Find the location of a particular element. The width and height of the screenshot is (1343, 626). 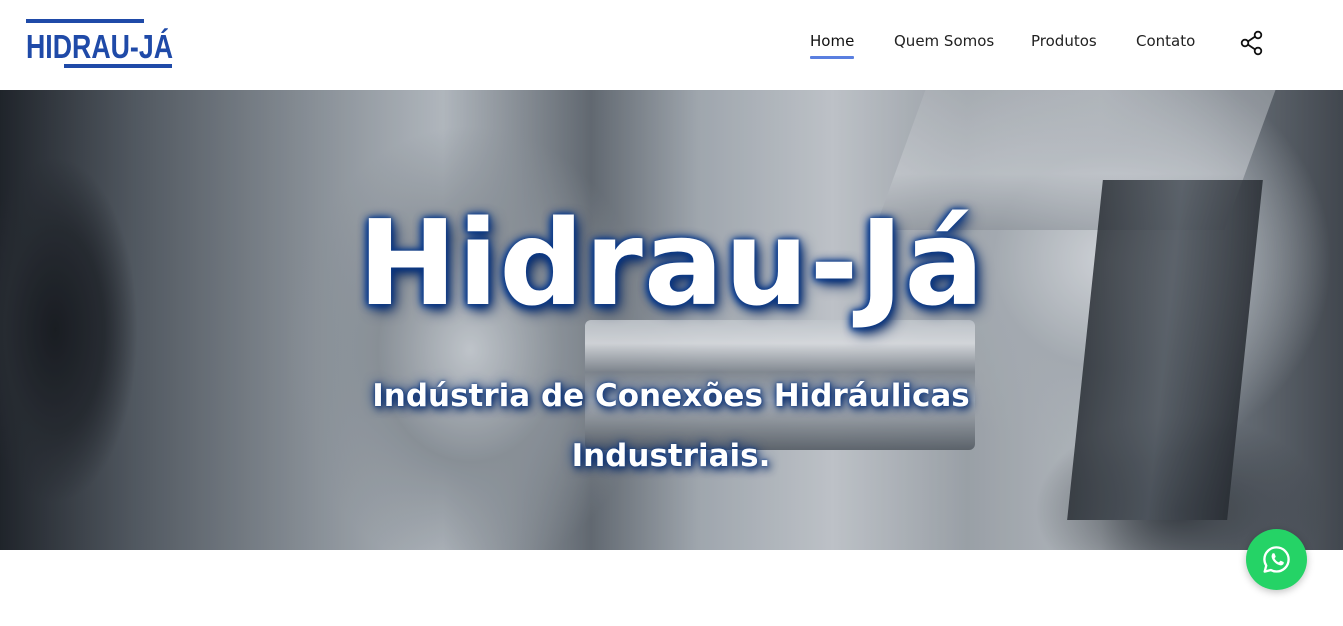

hero-subtitle-line1: Indústria de Conexões Hidráulicas is located at coordinates (671, 396).